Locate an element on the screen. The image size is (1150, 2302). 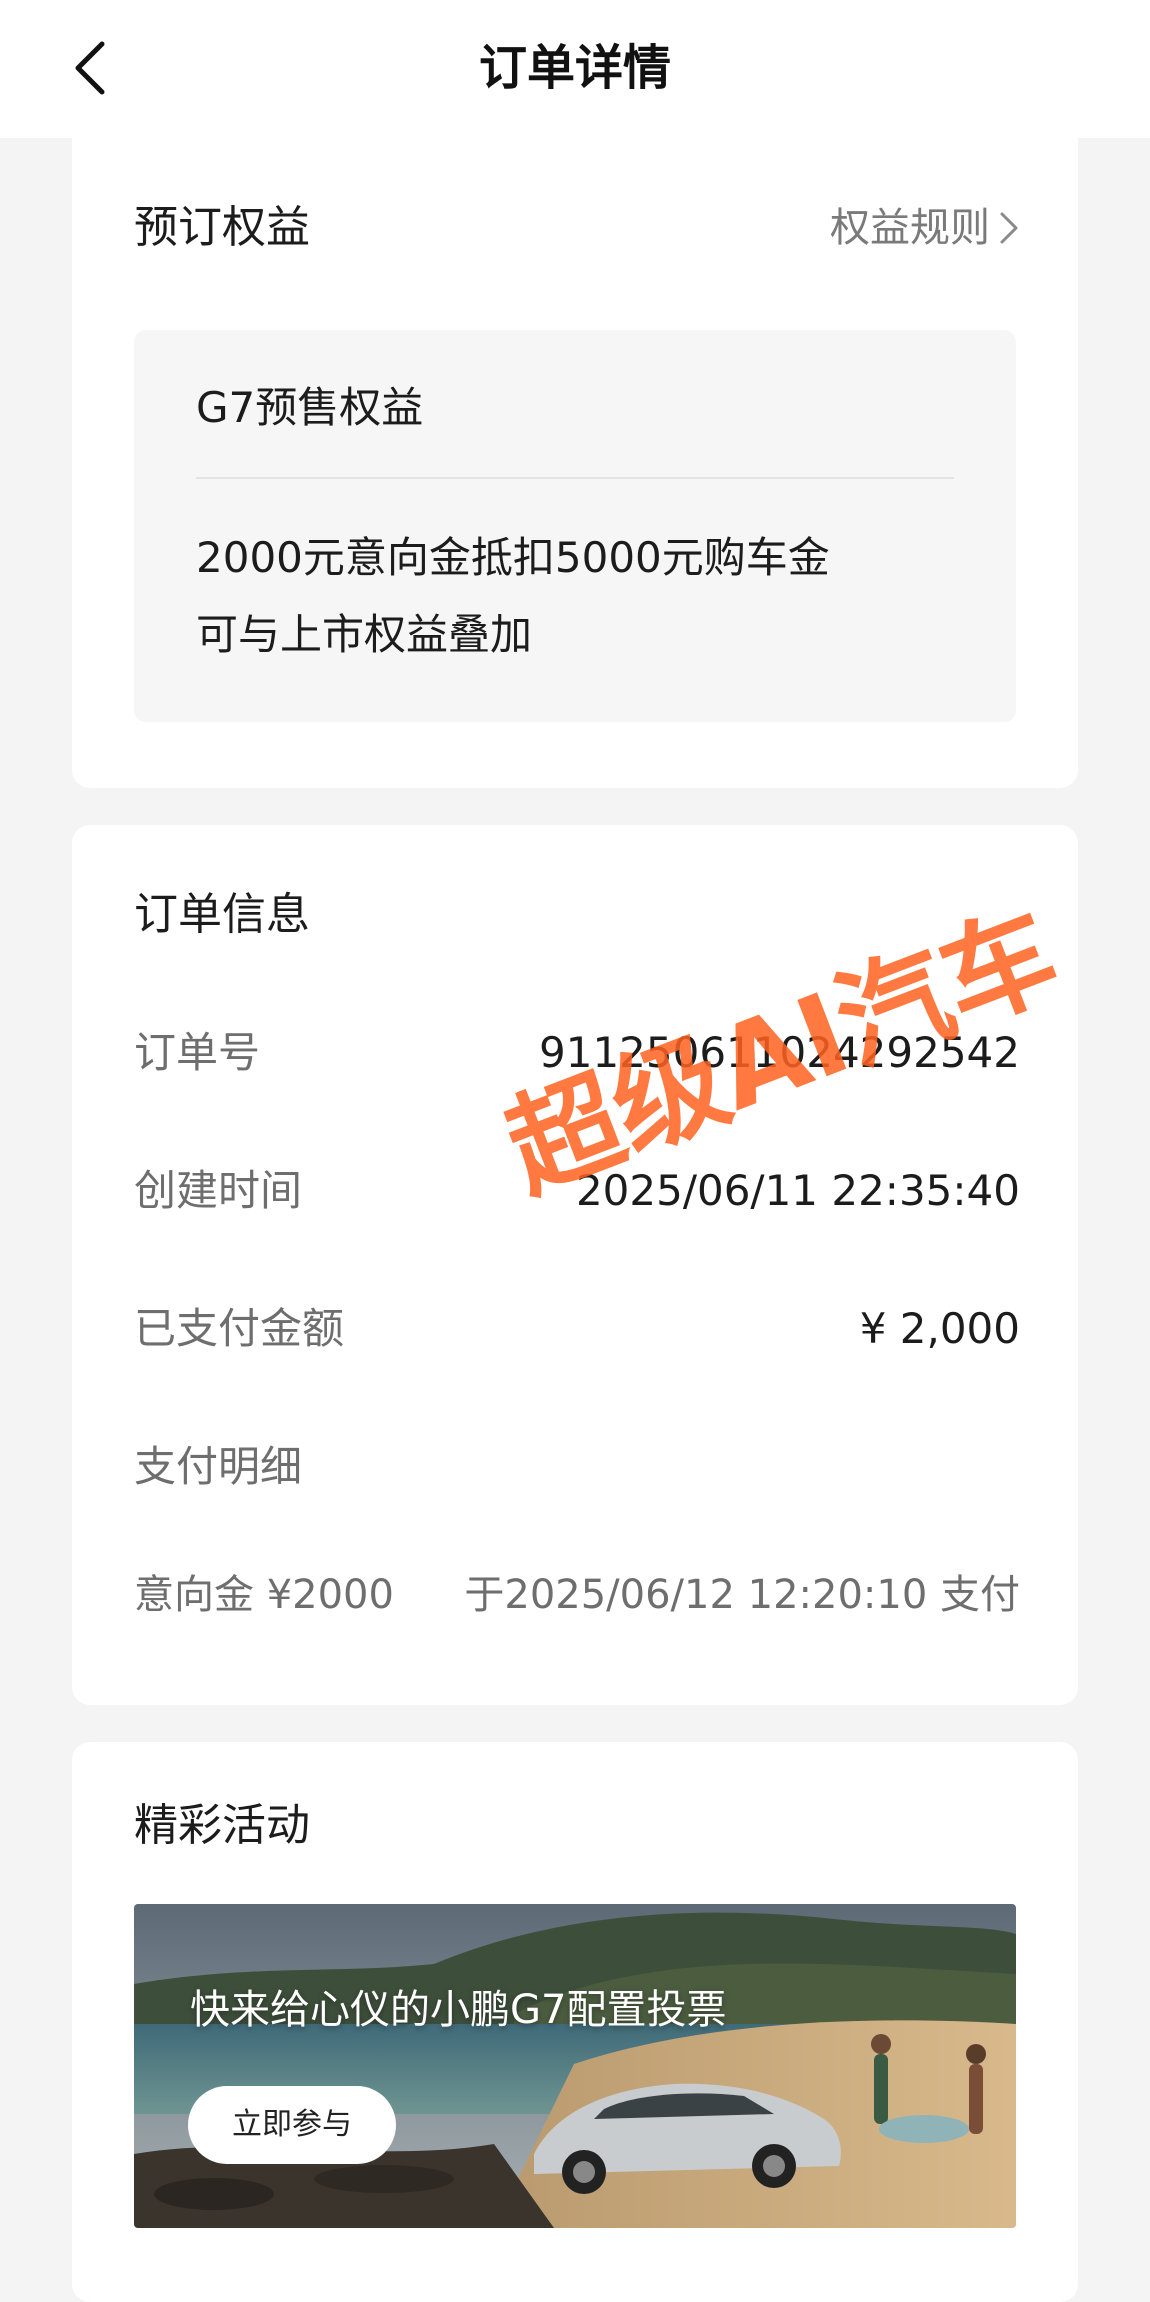
order-number-value: 911250611024292542 is located at coordinates (779, 1052).